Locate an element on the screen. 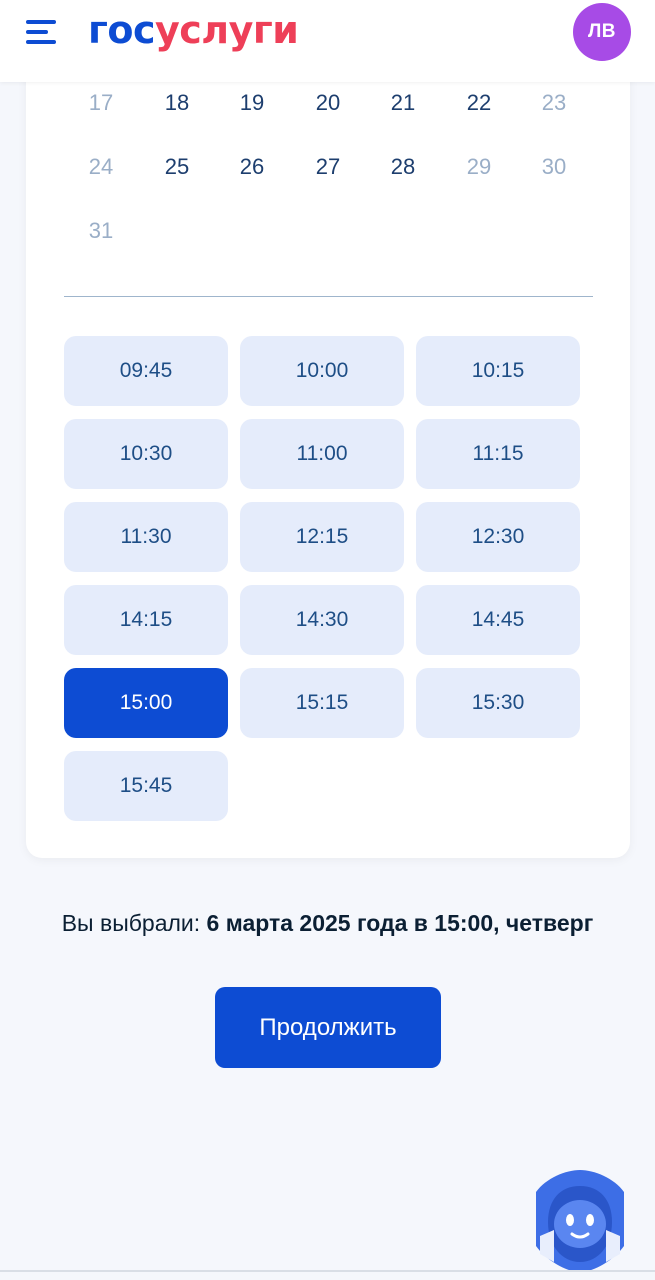 Image resolution: width=655 pixels, height=1280 pixels. time-slot: 11:00 is located at coordinates (322, 454).